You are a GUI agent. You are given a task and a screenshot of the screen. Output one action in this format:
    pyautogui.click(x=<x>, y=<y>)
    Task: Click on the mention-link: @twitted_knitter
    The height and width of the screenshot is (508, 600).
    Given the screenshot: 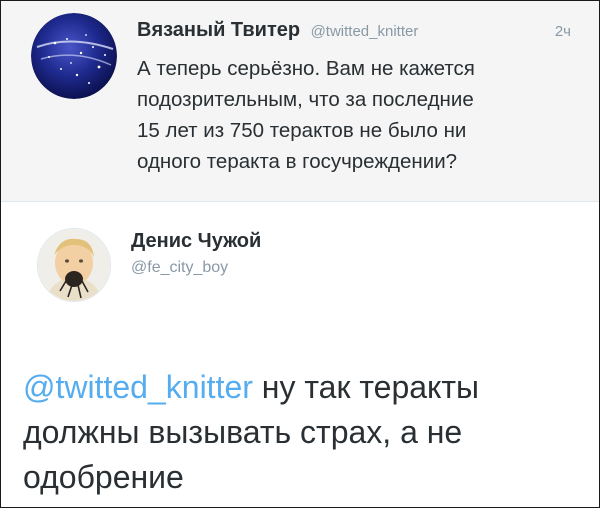 What is the action you would take?
    pyautogui.click(x=138, y=387)
    